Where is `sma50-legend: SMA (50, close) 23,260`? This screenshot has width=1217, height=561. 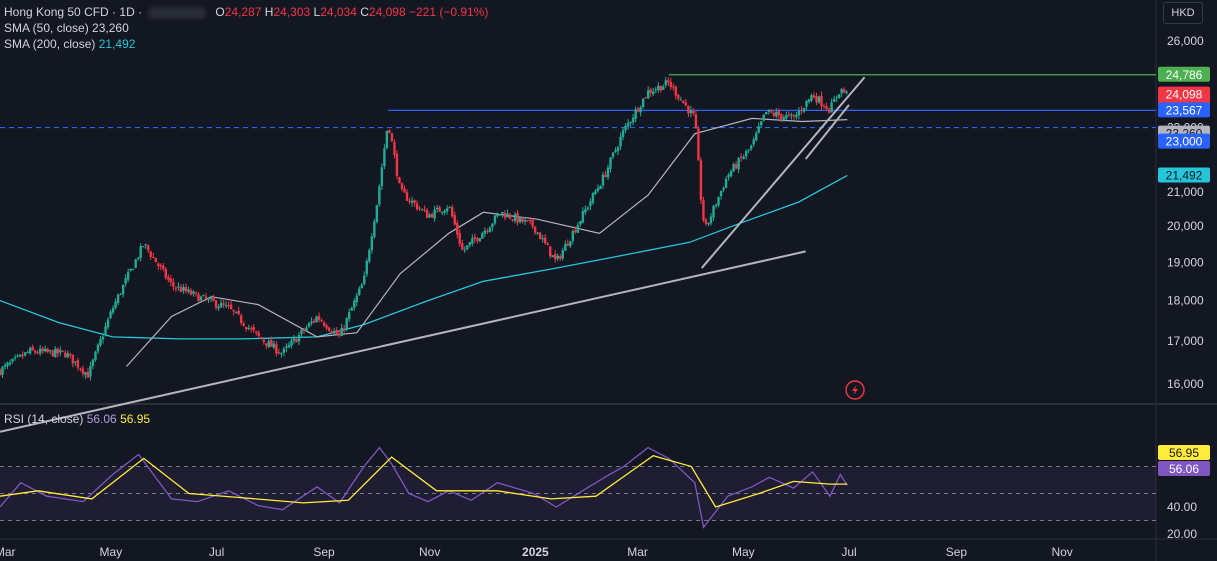
sma50-legend: SMA (50, close) 23,260 is located at coordinates (66, 28).